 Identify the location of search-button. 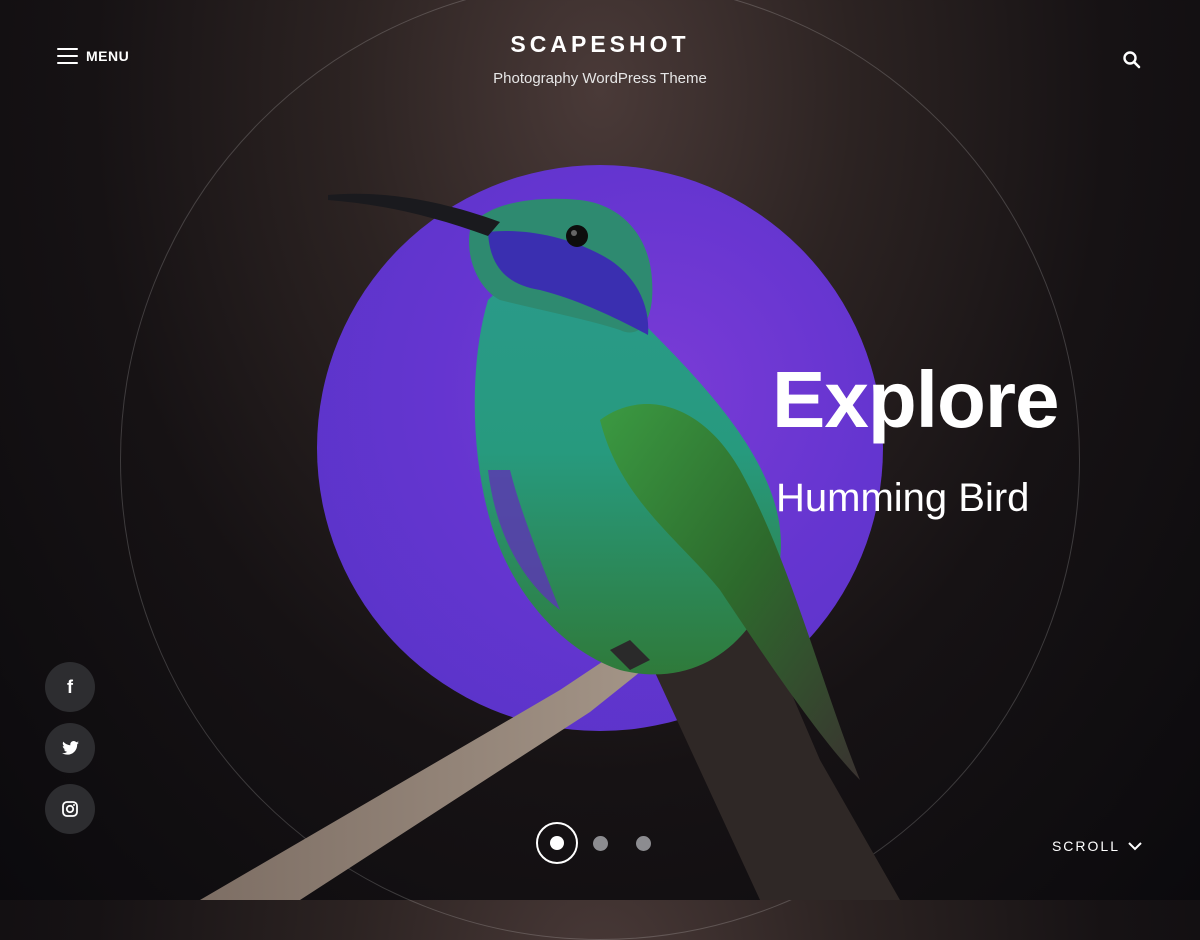
(1132, 60).